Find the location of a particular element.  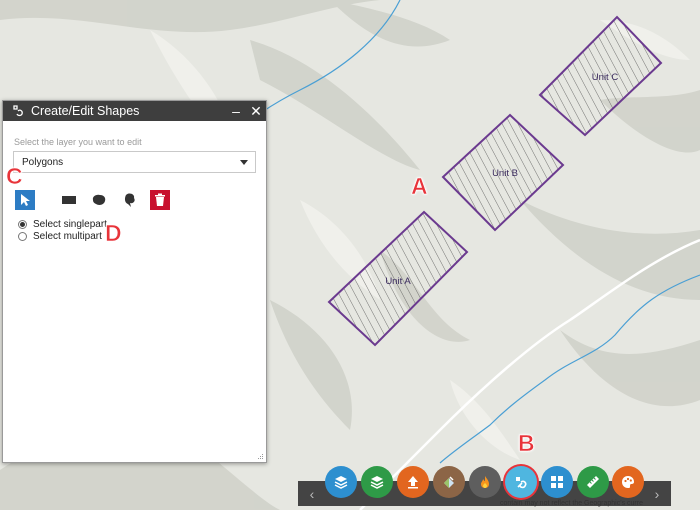

rectangle-tool-button is located at coordinates (69, 200).